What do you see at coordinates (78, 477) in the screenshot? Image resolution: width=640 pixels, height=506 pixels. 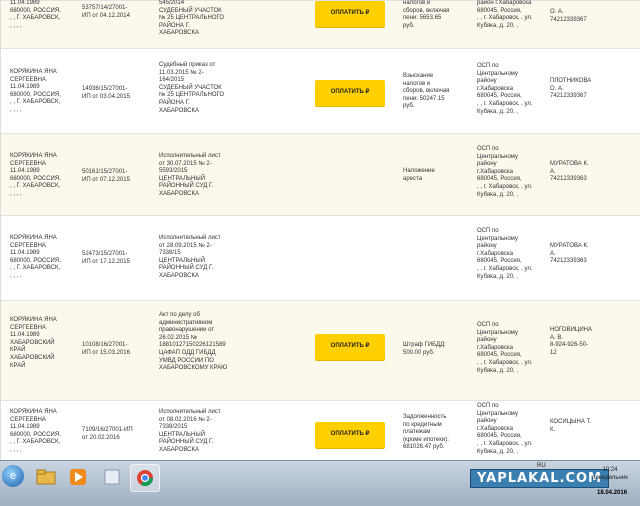 I see `media-player-icon` at bounding box center [78, 477].